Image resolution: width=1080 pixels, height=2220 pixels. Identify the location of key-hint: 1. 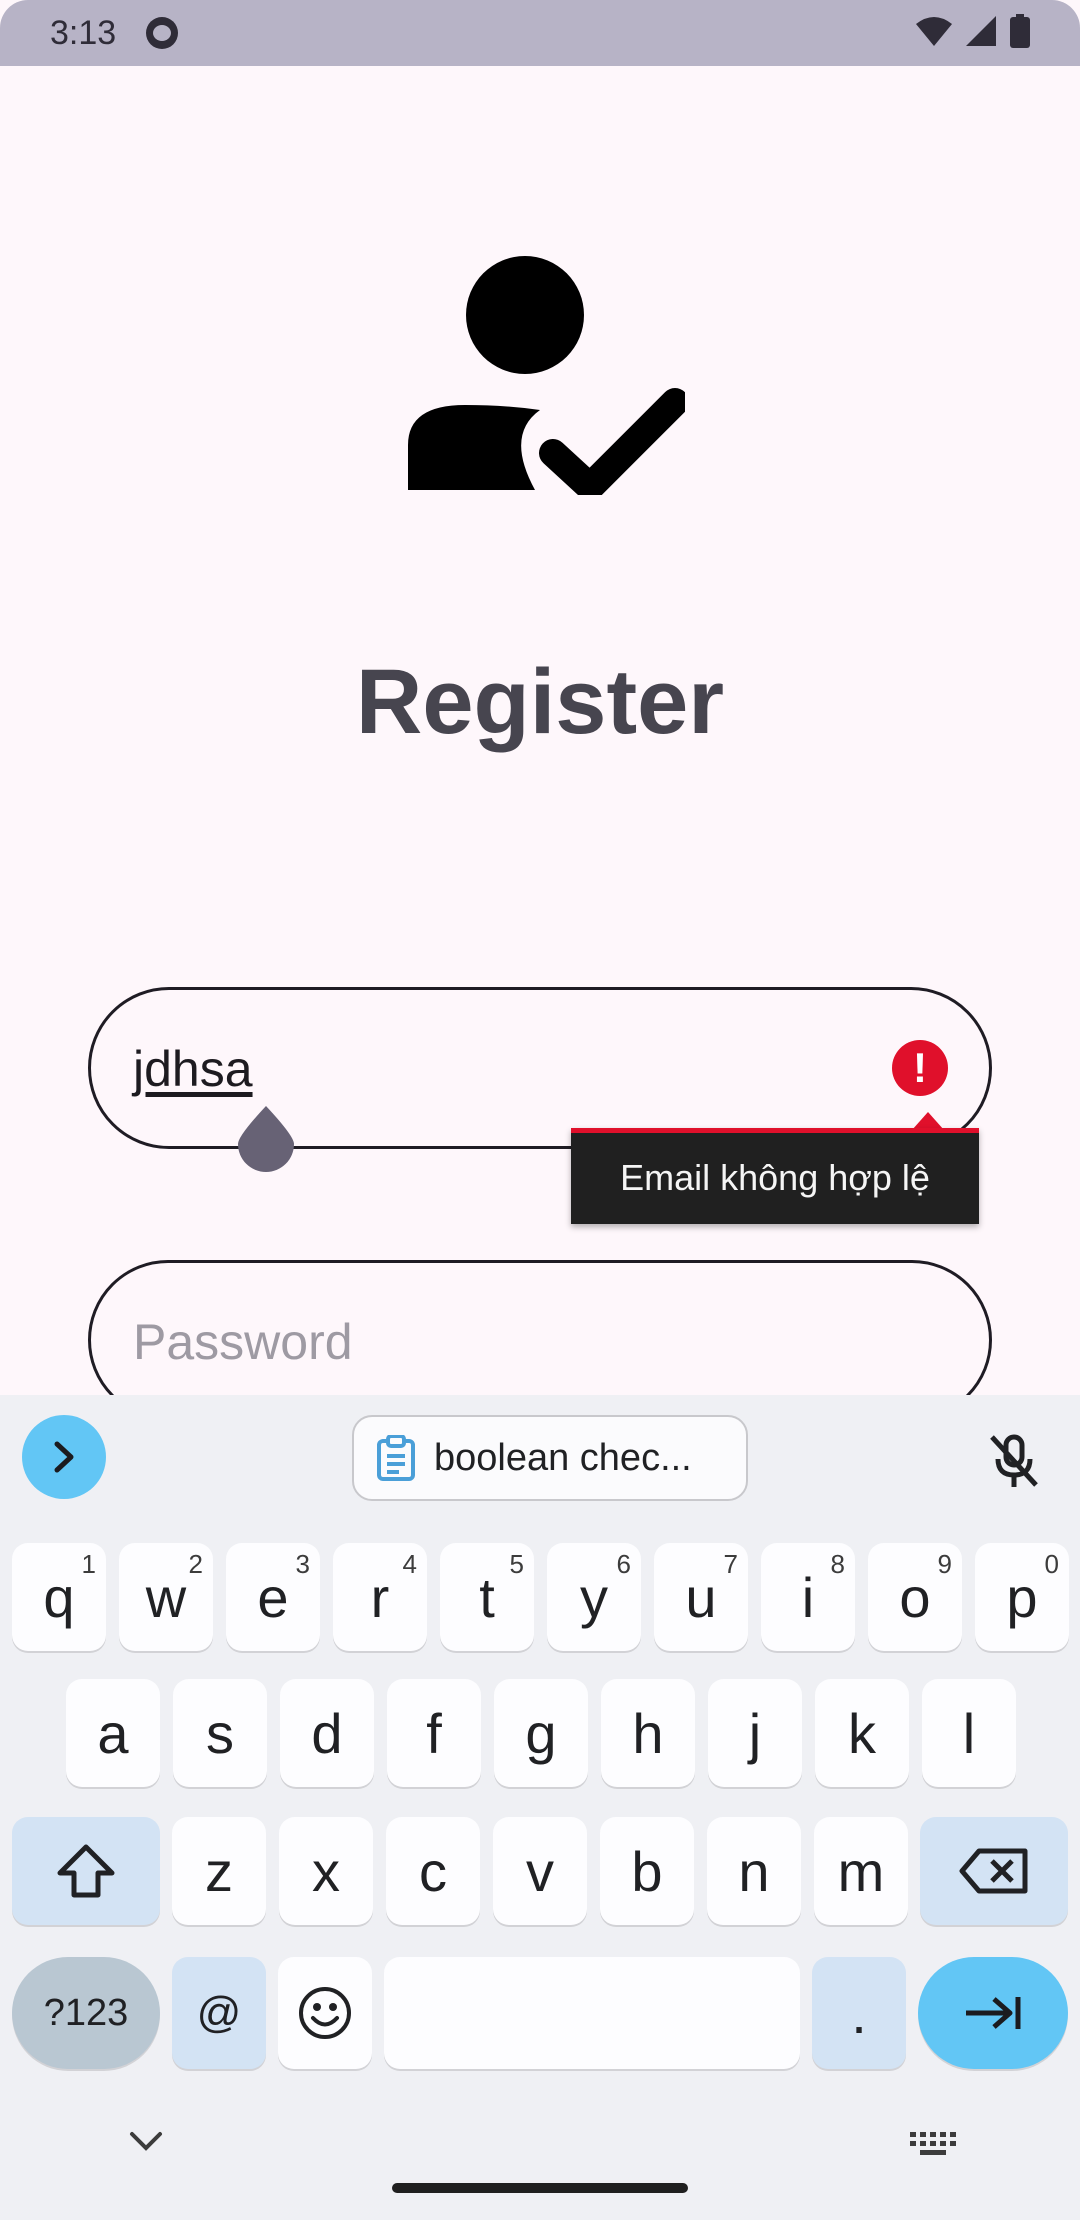
(88, 1564).